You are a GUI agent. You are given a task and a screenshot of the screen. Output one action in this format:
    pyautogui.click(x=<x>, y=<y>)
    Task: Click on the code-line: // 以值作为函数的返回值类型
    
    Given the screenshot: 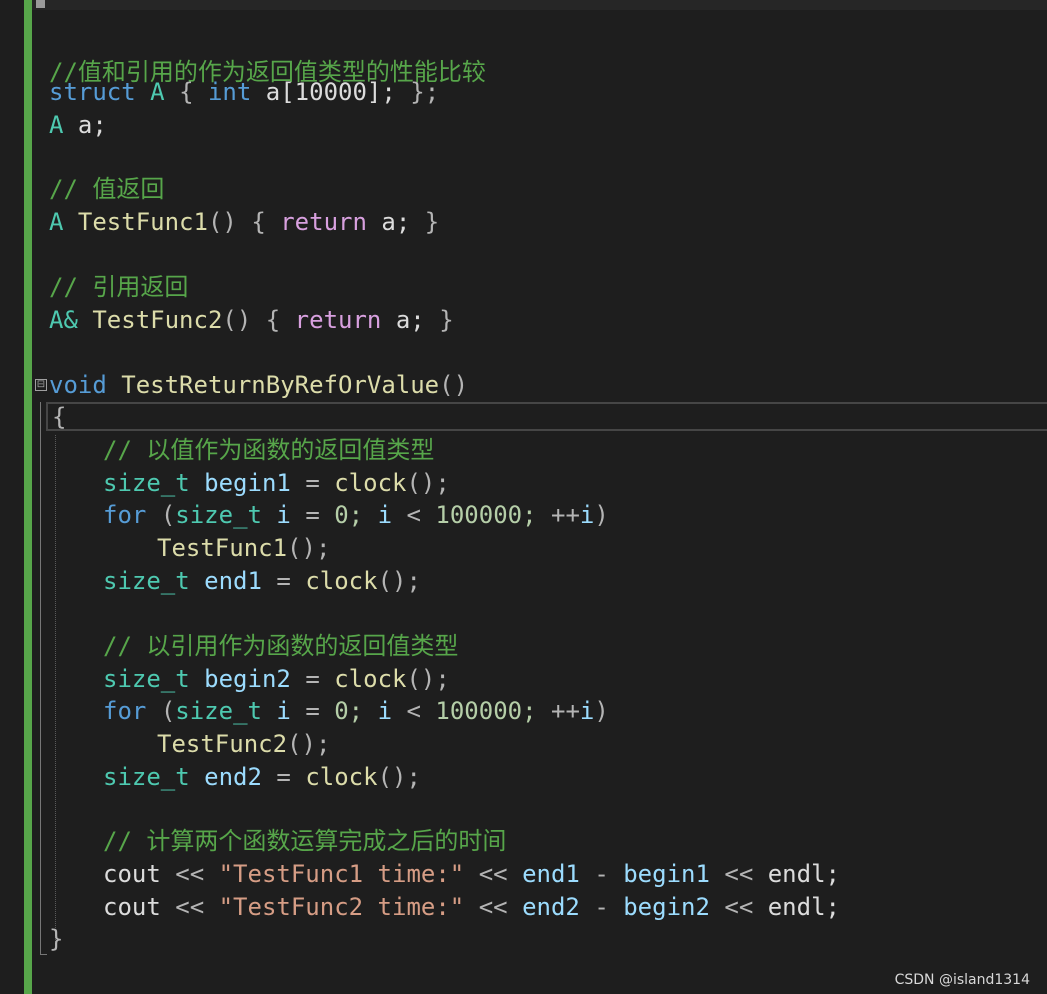 What is the action you would take?
    pyautogui.click(x=268, y=450)
    